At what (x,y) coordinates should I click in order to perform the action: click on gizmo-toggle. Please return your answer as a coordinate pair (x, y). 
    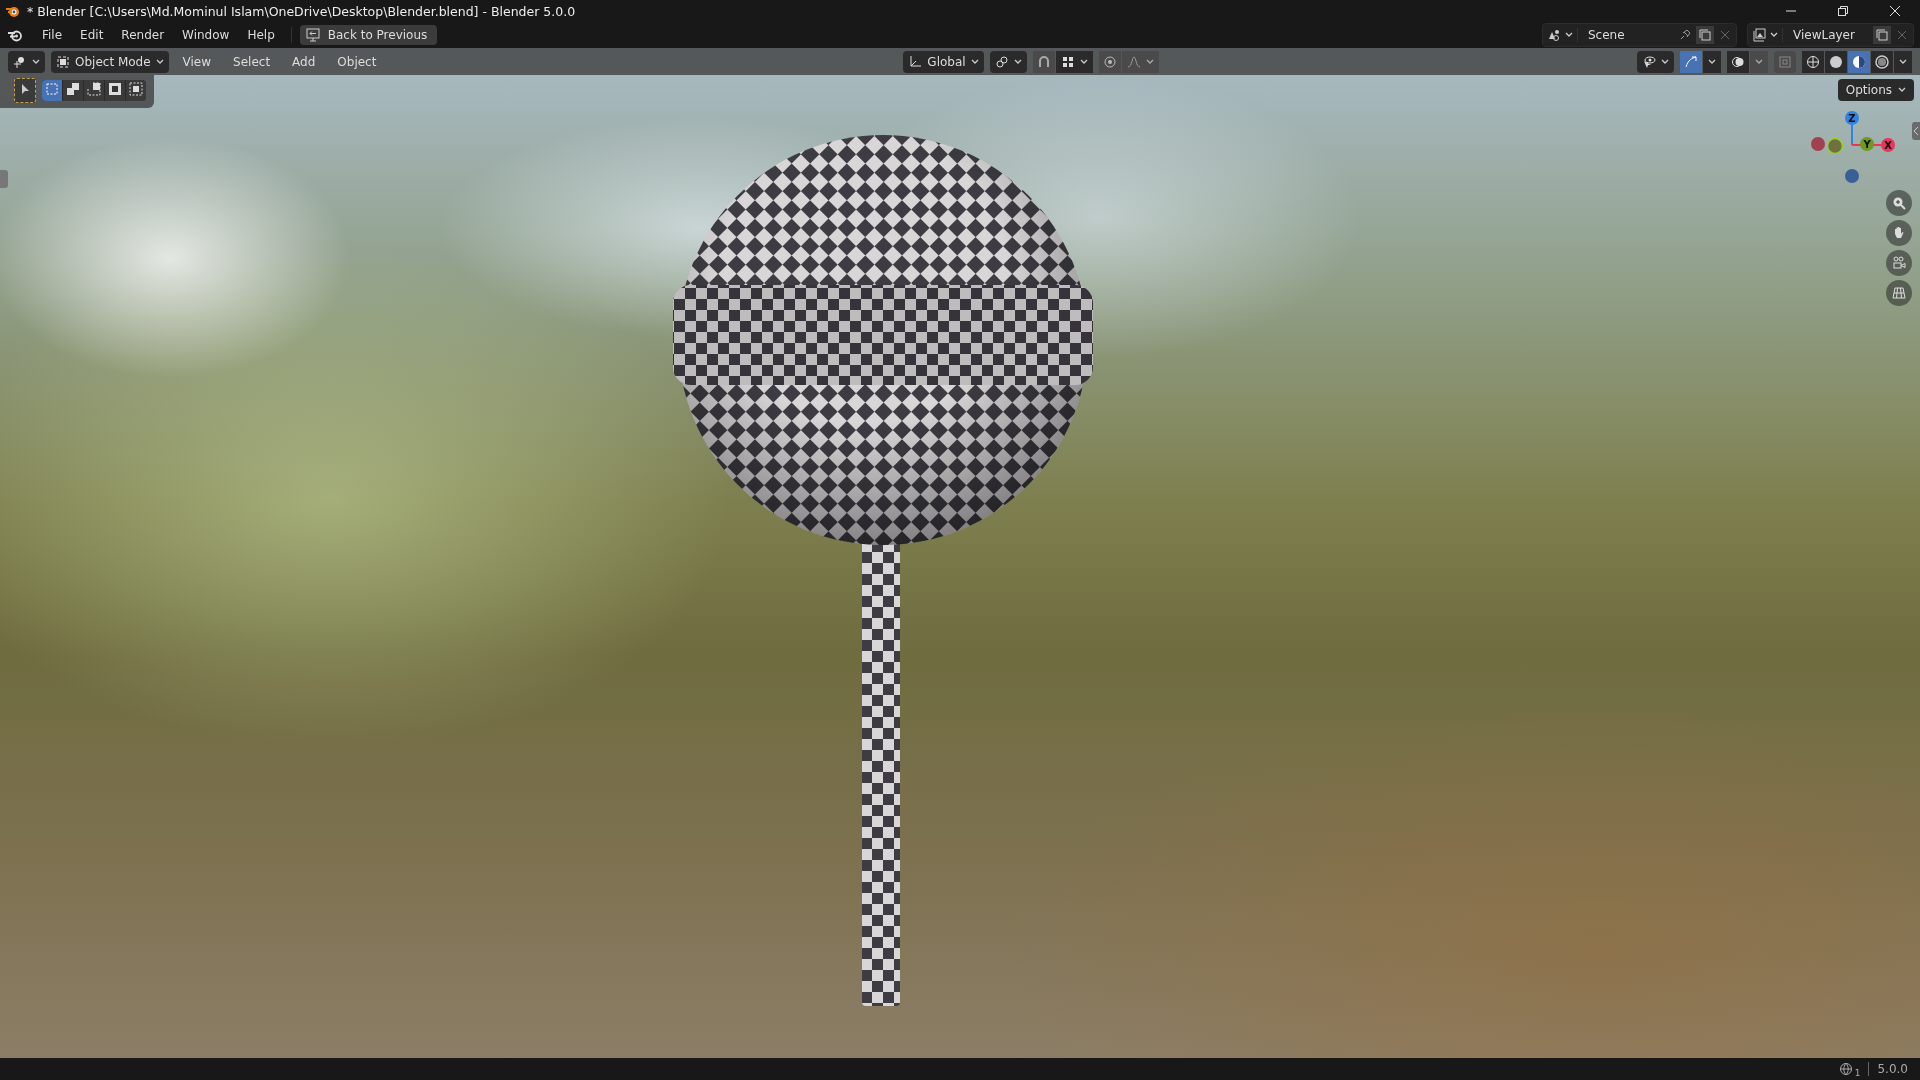
    Looking at the image, I should click on (1691, 61).